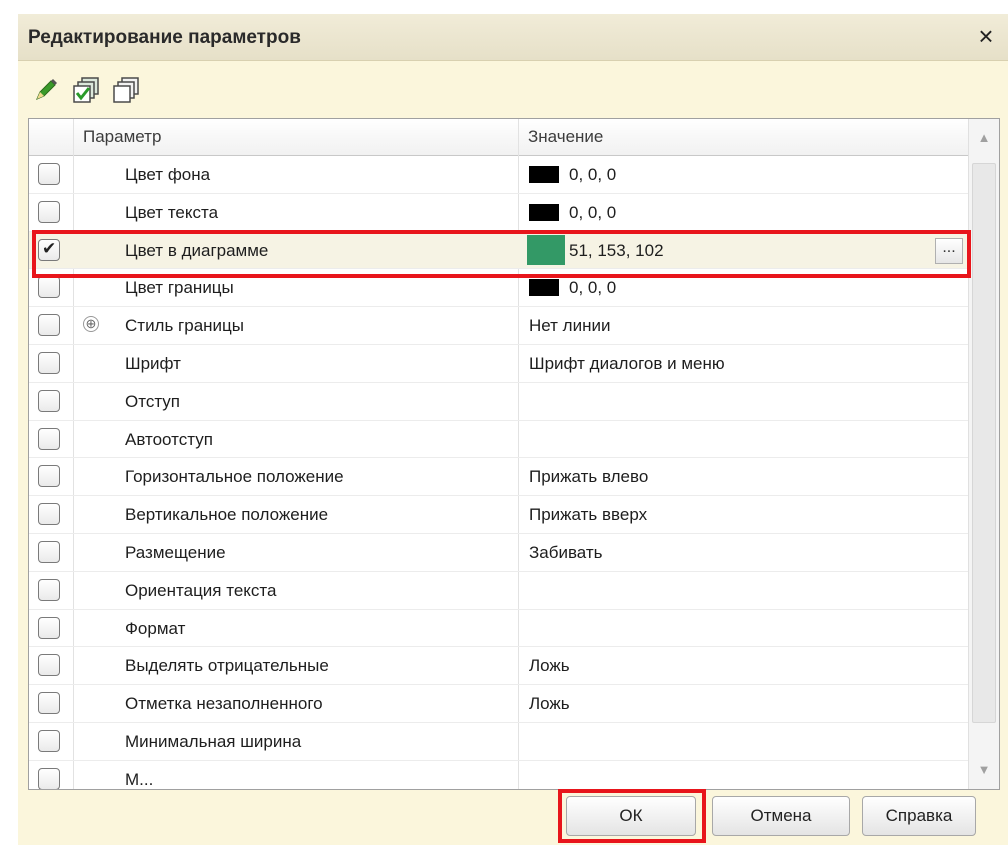 The image size is (1008, 845). What do you see at coordinates (513, 37) in the screenshot?
I see `title-bar: Редактирование параметров ×` at bounding box center [513, 37].